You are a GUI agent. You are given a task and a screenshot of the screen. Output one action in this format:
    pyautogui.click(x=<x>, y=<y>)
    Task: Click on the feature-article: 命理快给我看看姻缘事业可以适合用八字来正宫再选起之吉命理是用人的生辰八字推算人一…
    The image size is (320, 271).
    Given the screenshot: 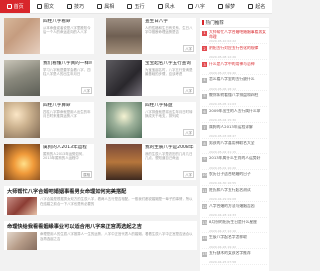 What is the action you would take?
    pyautogui.click(x=100, y=235)
    